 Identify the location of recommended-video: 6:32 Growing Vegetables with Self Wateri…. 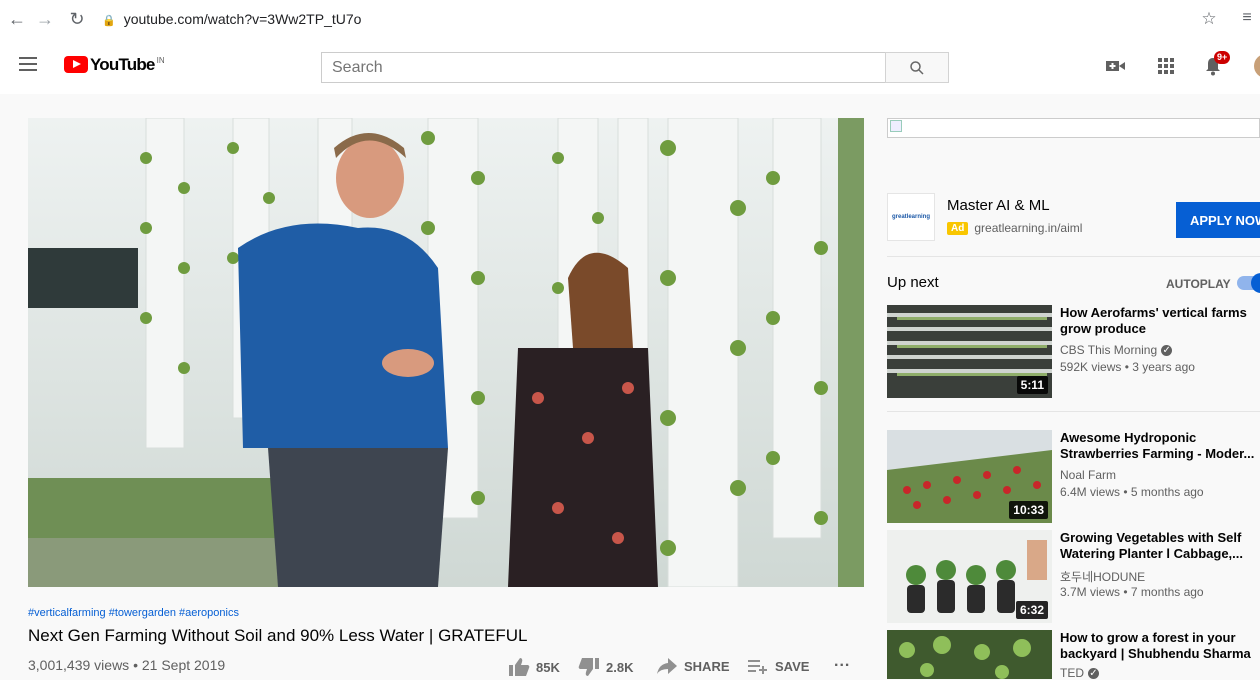
(1073, 577).